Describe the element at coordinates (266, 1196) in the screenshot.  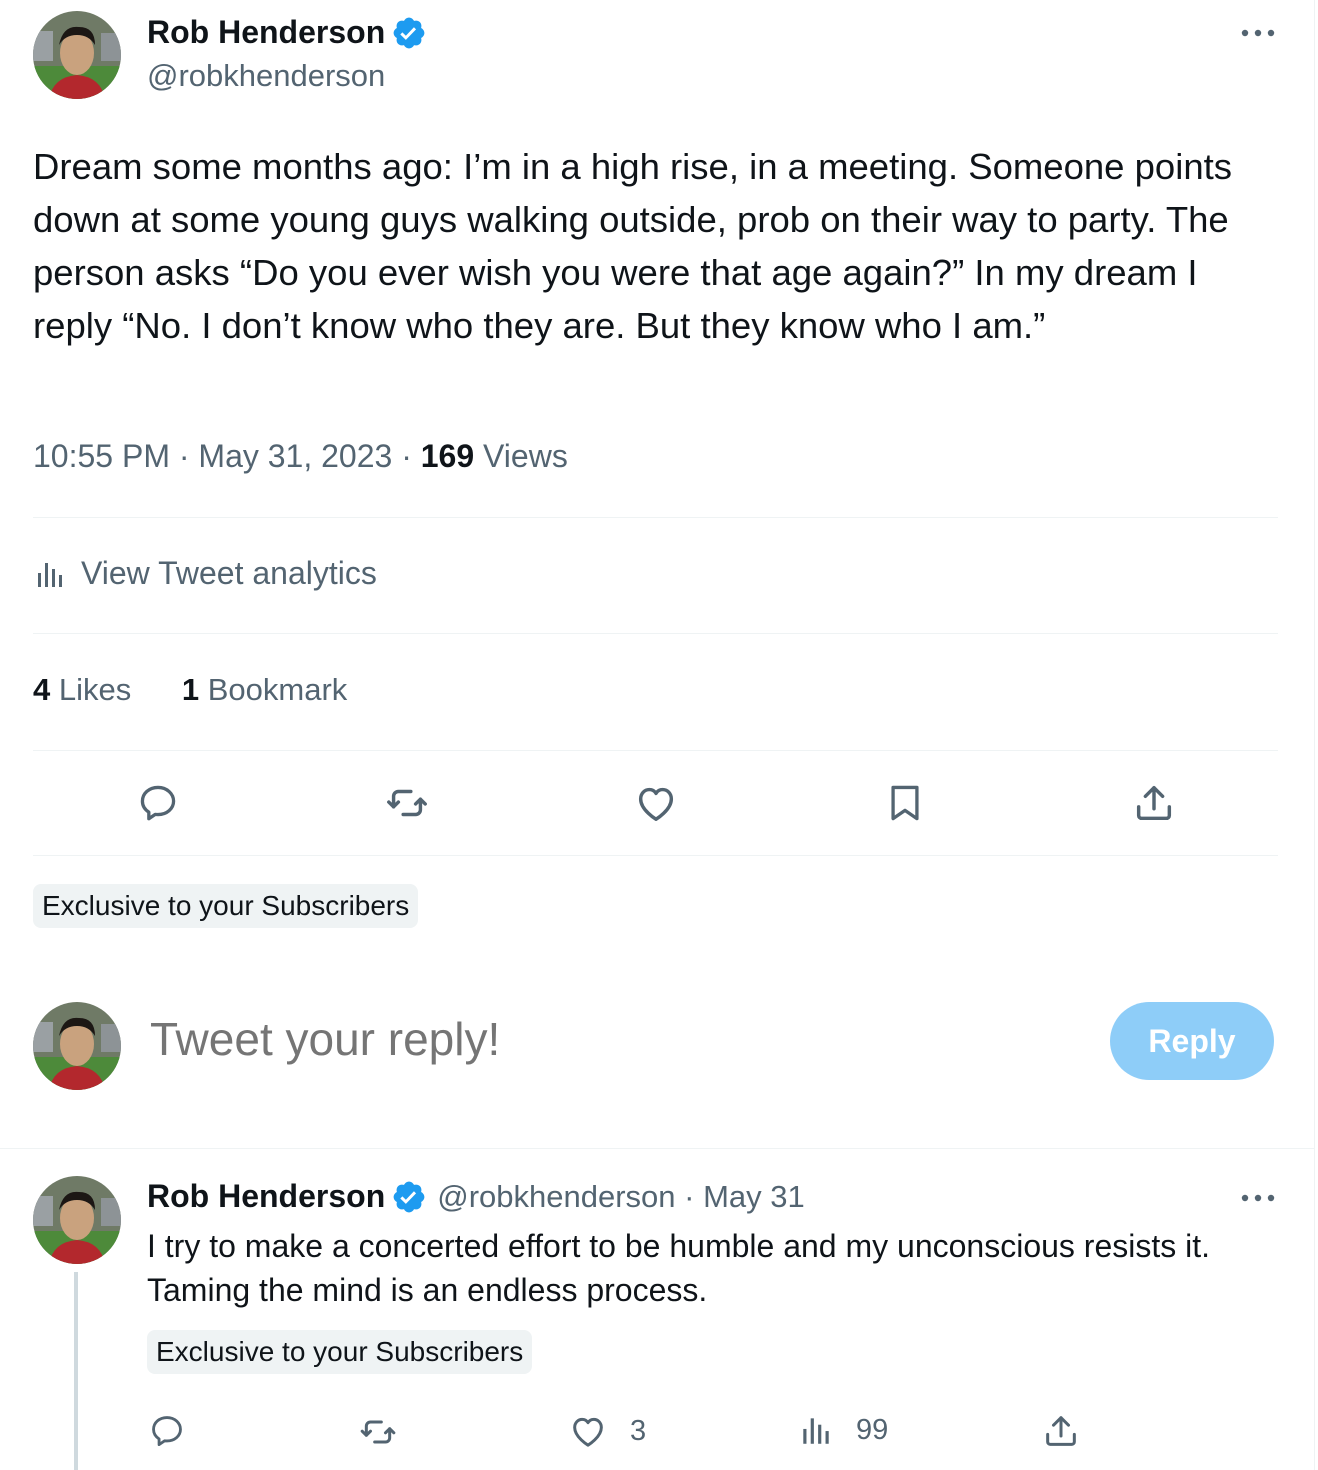
I see `reply-author-name: Rob Henderson` at that location.